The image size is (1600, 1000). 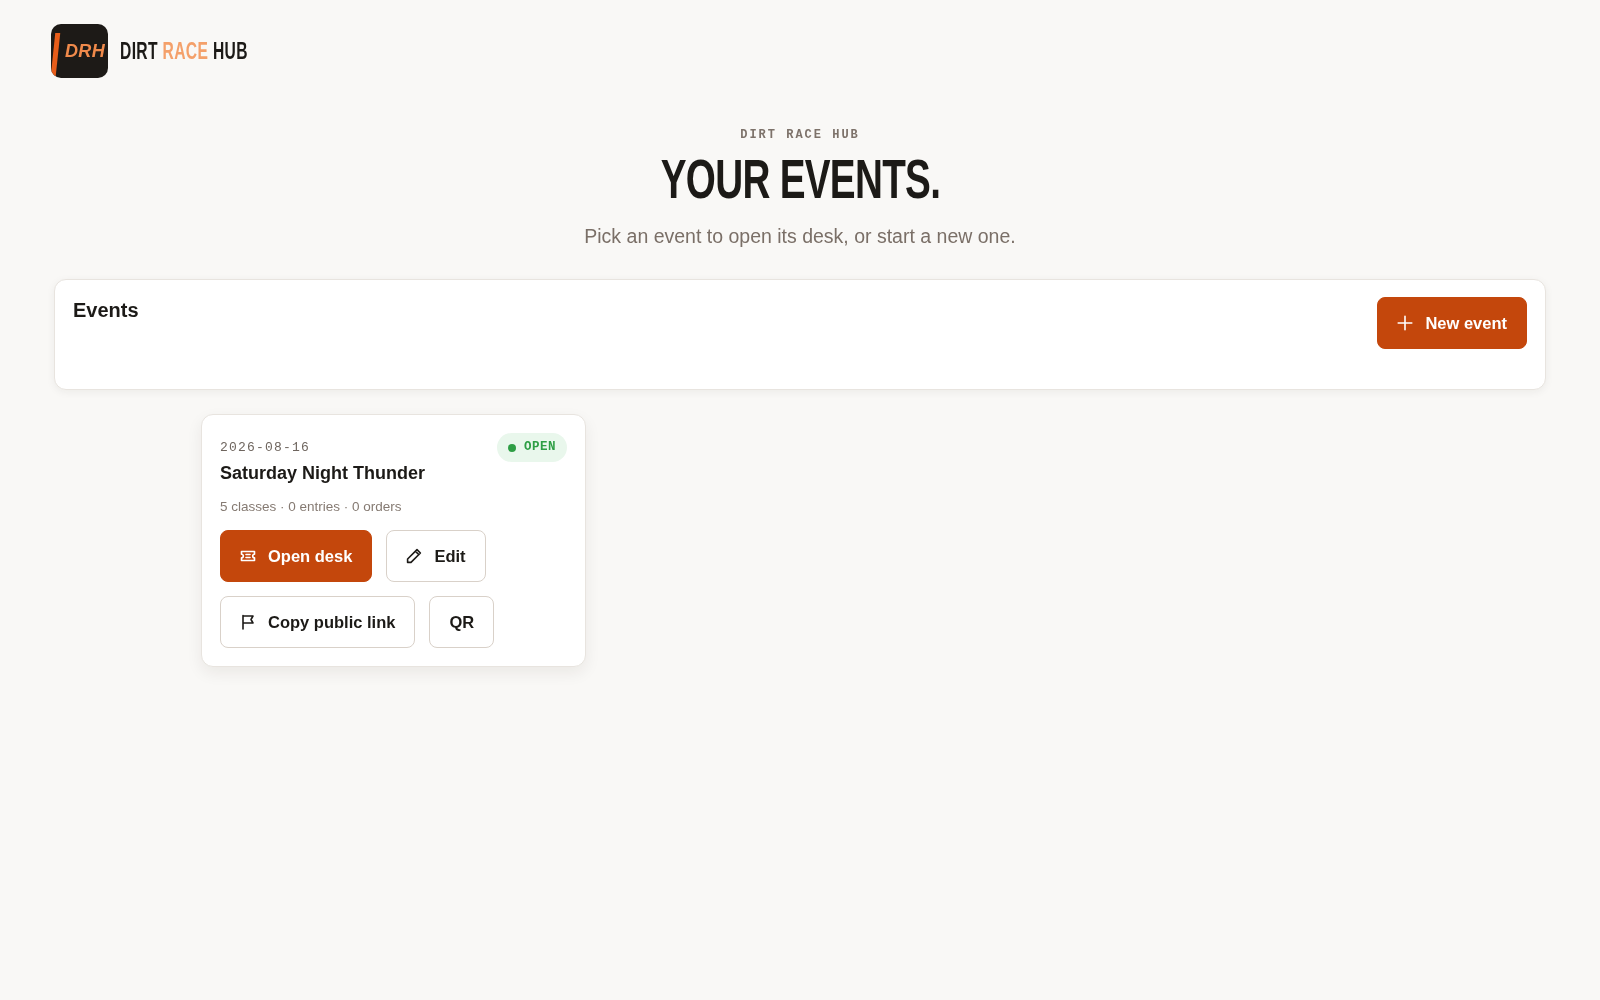 I want to click on event-summary: 5 classes · 0 entries · 0 orders, so click(x=311, y=507).